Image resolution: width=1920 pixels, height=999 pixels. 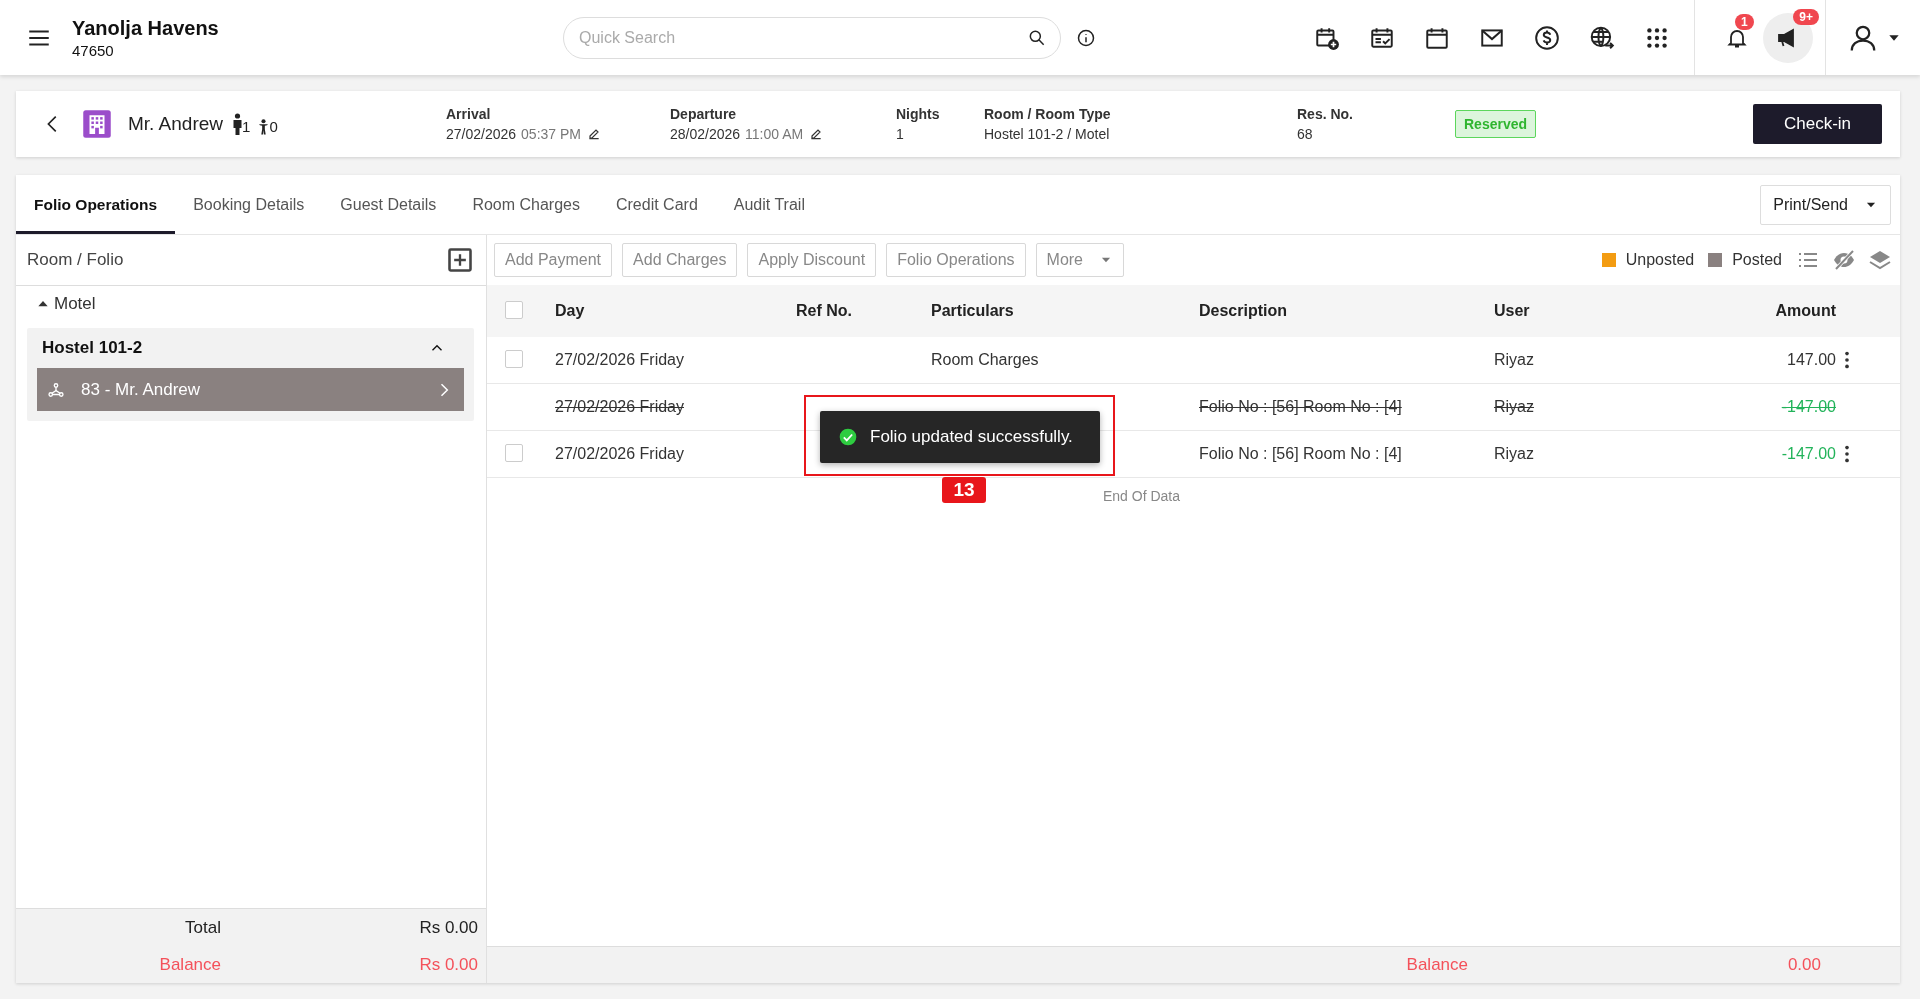 I want to click on success-icon, so click(x=848, y=437).